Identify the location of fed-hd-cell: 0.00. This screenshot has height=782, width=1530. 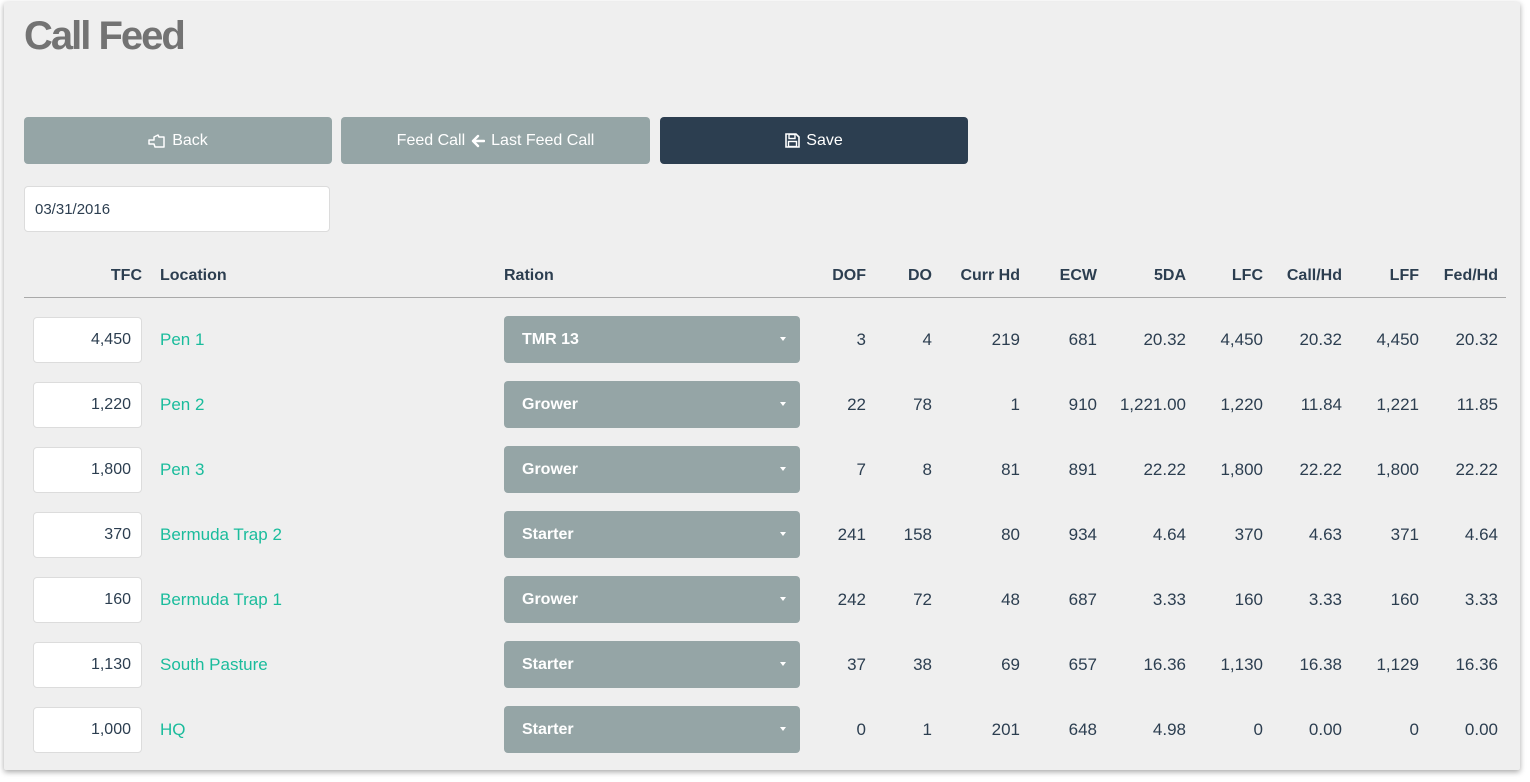
(1481, 729).